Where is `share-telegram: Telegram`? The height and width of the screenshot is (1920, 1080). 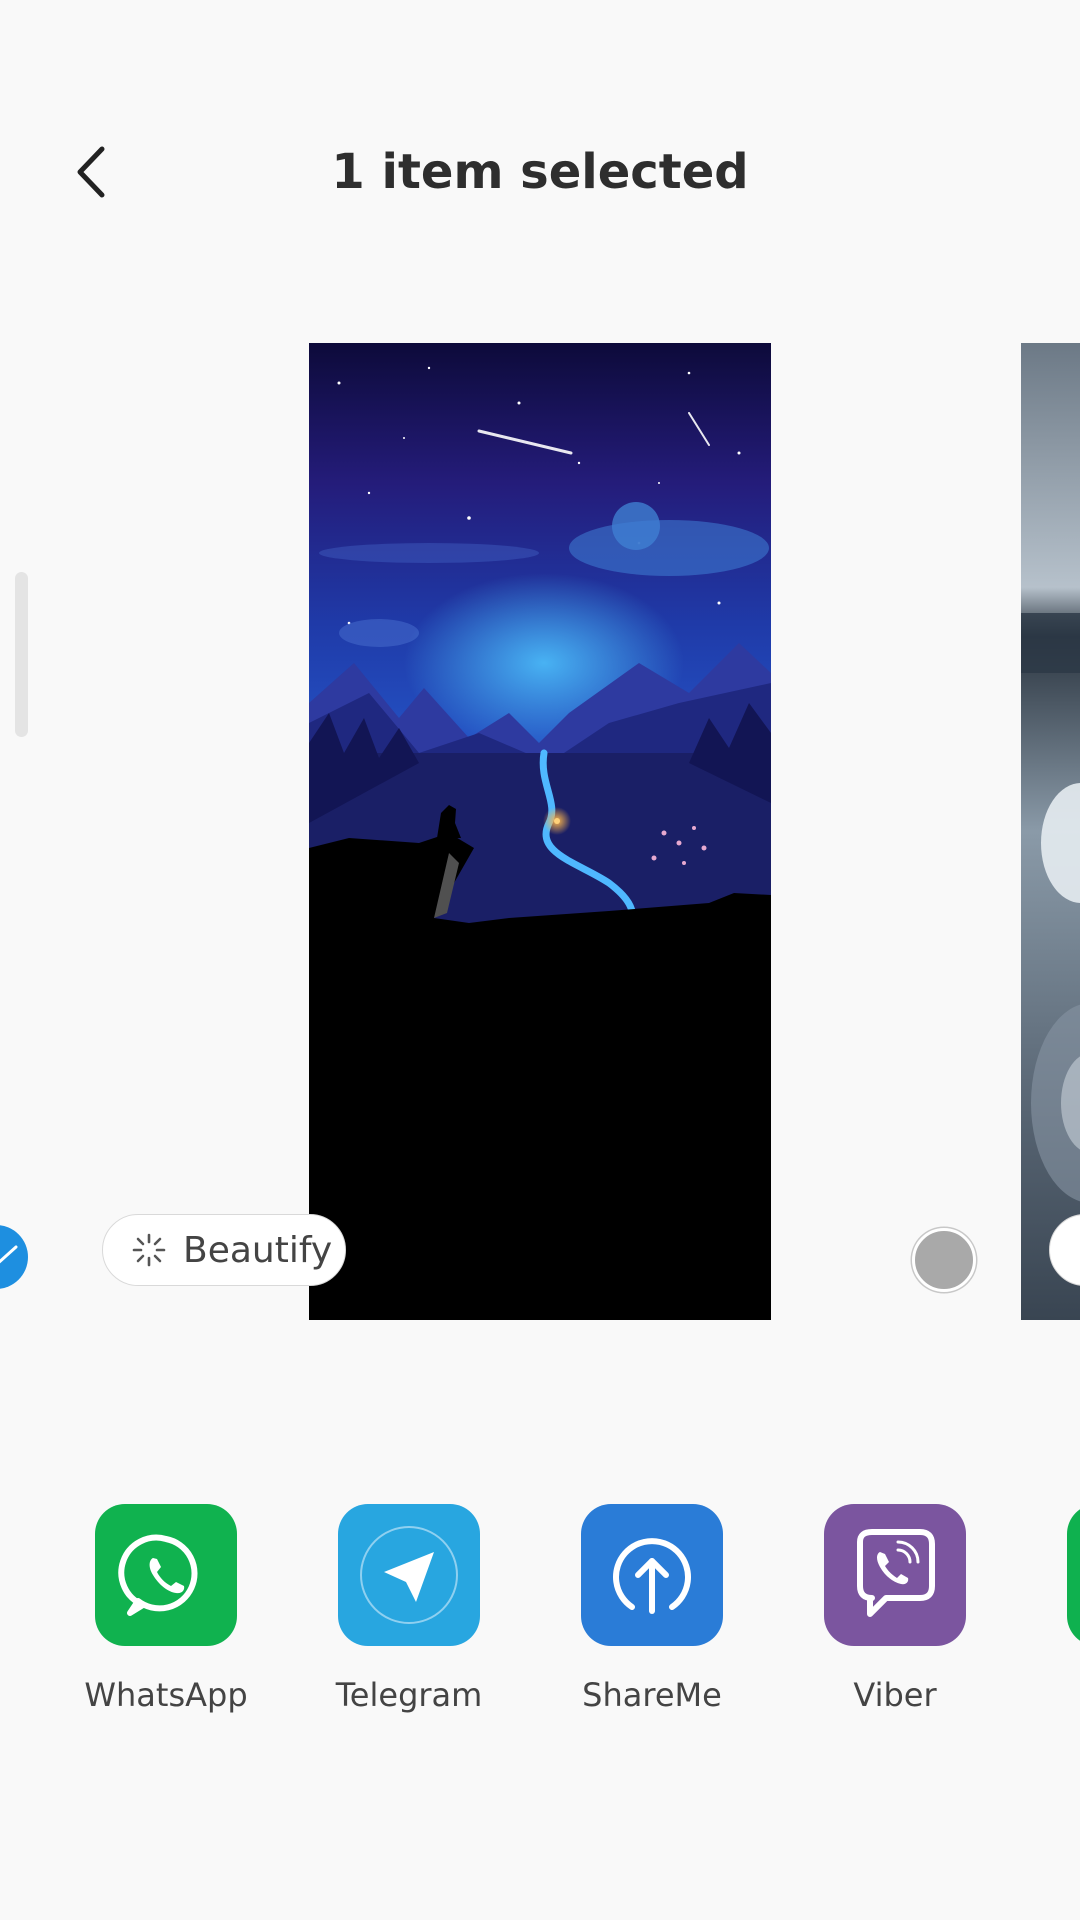
share-telegram: Telegram is located at coordinates (409, 1609).